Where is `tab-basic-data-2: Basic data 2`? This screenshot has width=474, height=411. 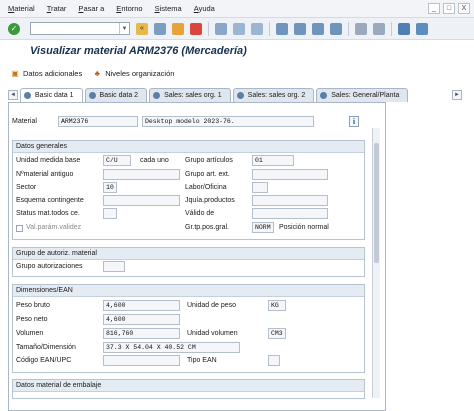
tab-basic-data-2: Basic data 2 is located at coordinates (116, 95).